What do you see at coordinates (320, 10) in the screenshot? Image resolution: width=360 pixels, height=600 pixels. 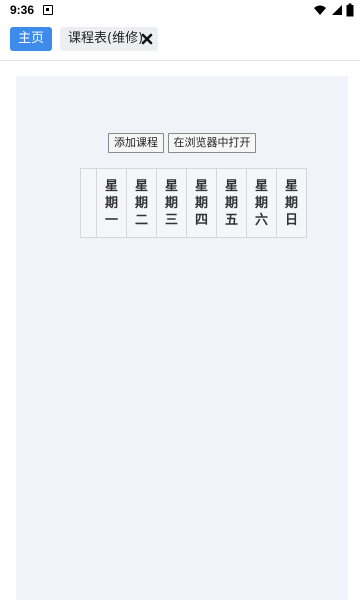 I see `wifi-icon` at bounding box center [320, 10].